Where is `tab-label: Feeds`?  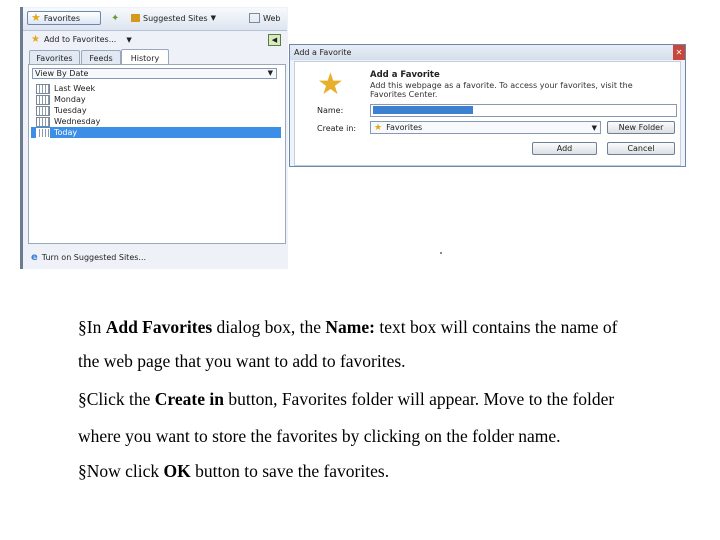
tab-label: Feeds is located at coordinates (101, 58).